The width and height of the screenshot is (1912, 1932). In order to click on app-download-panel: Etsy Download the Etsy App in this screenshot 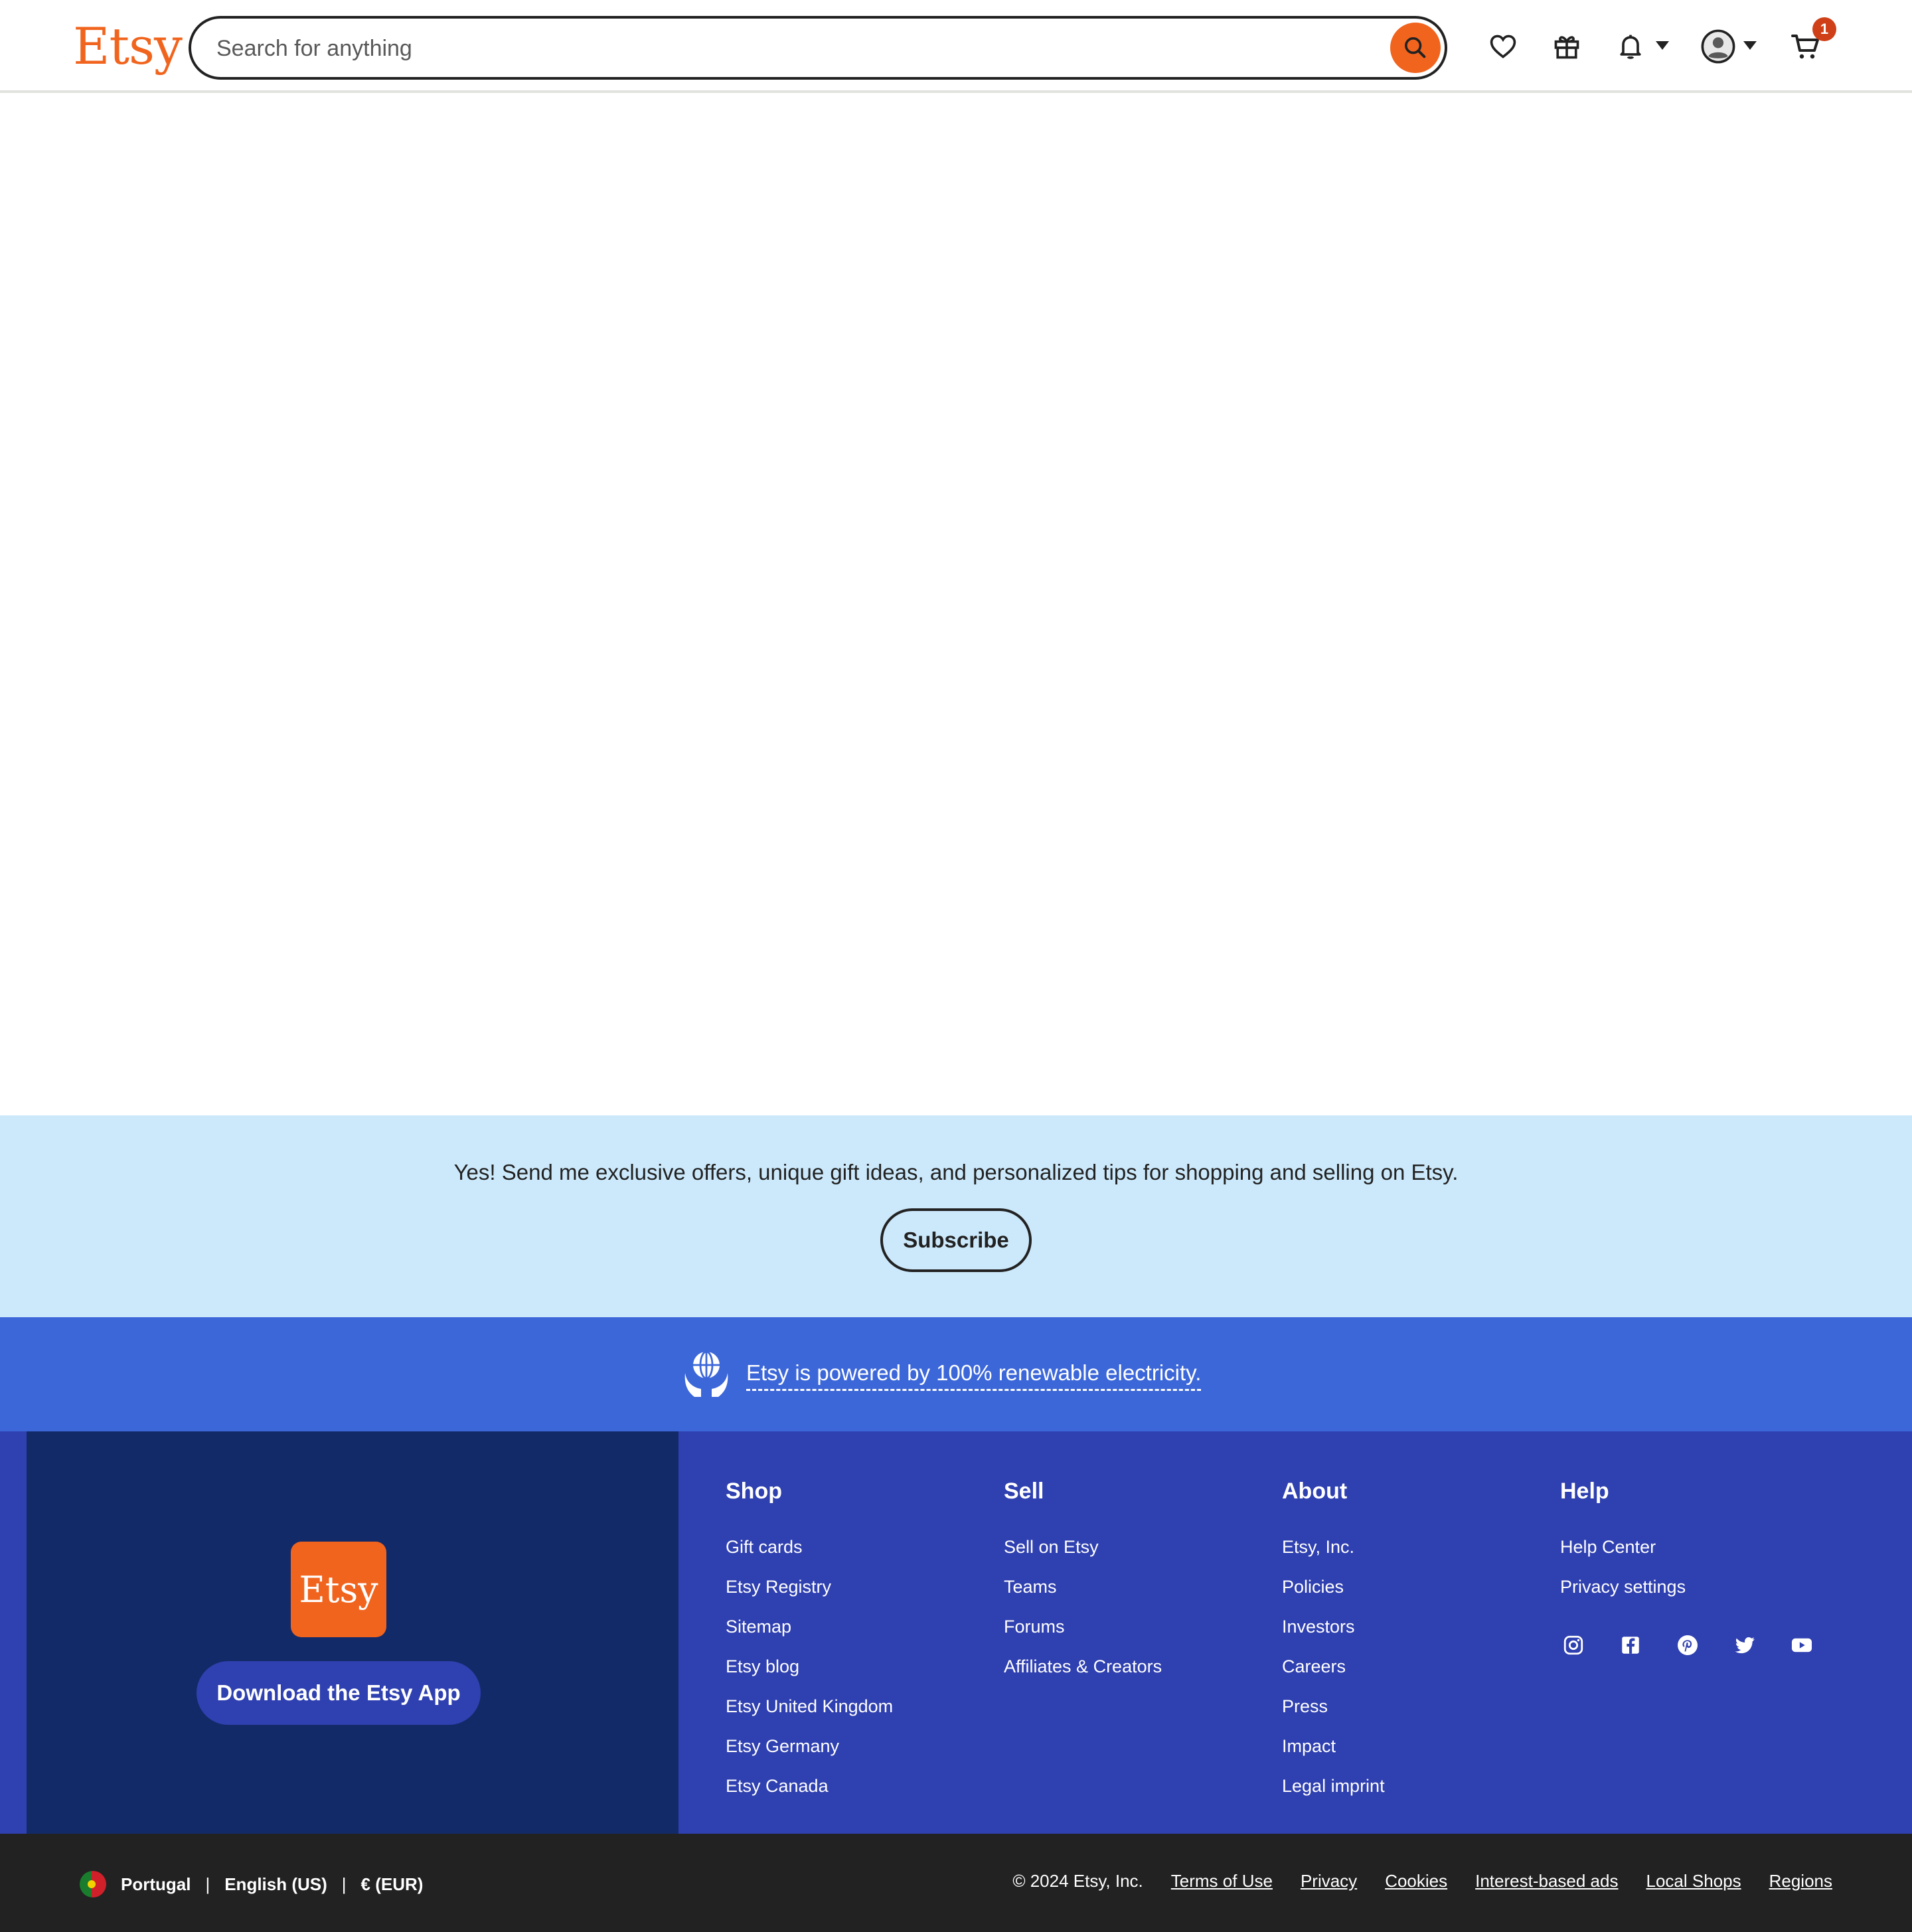, I will do `click(352, 1632)`.